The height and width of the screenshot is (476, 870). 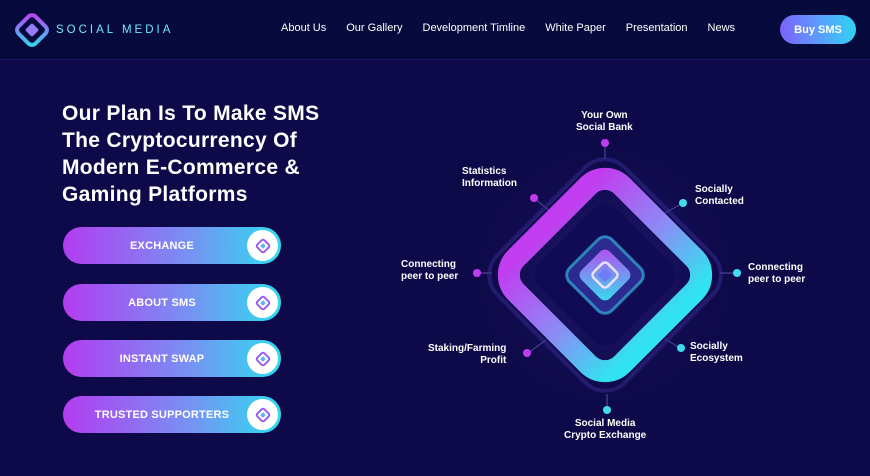 What do you see at coordinates (303, 28) in the screenshot?
I see `nav-about-us: About Us` at bounding box center [303, 28].